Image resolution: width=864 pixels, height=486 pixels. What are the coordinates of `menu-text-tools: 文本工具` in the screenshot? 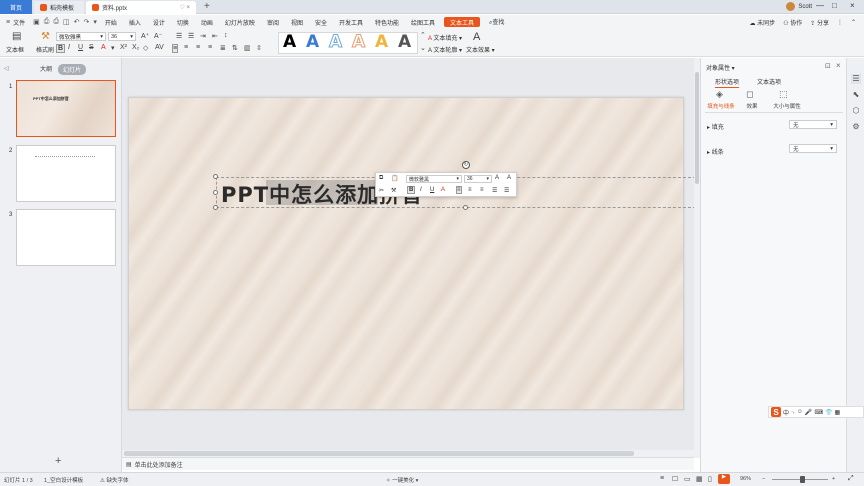 It's located at (462, 22).